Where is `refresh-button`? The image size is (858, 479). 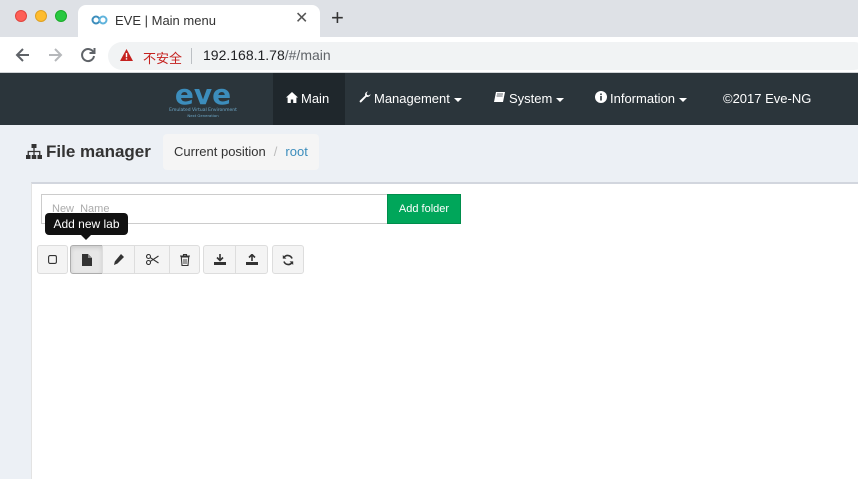
refresh-button is located at coordinates (288, 259).